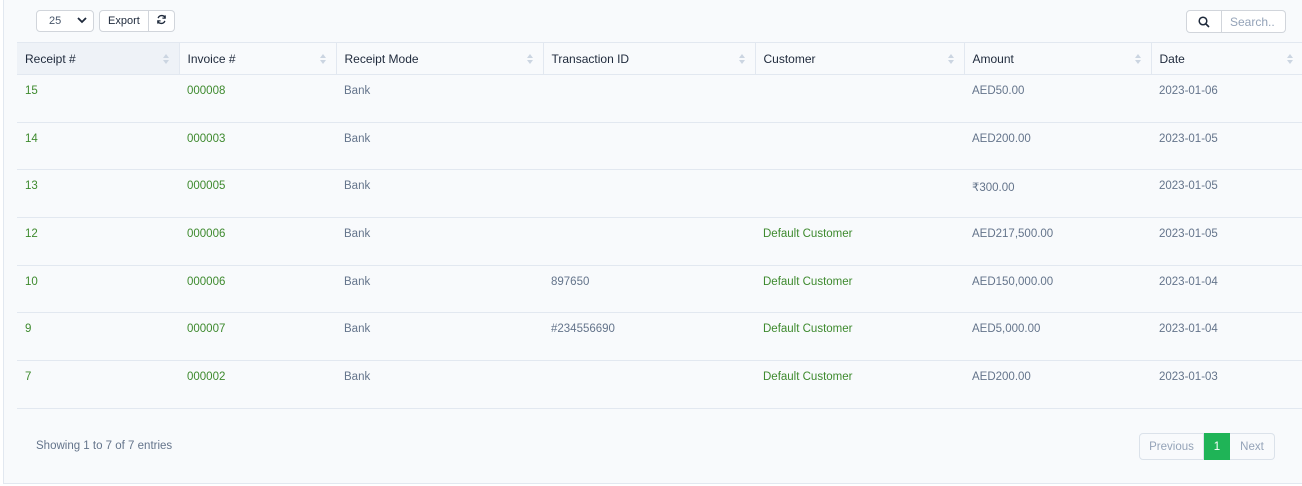 This screenshot has width=1302, height=486. What do you see at coordinates (649, 58) in the screenshot?
I see `column-header-transaction-id: Transaction ID` at bounding box center [649, 58].